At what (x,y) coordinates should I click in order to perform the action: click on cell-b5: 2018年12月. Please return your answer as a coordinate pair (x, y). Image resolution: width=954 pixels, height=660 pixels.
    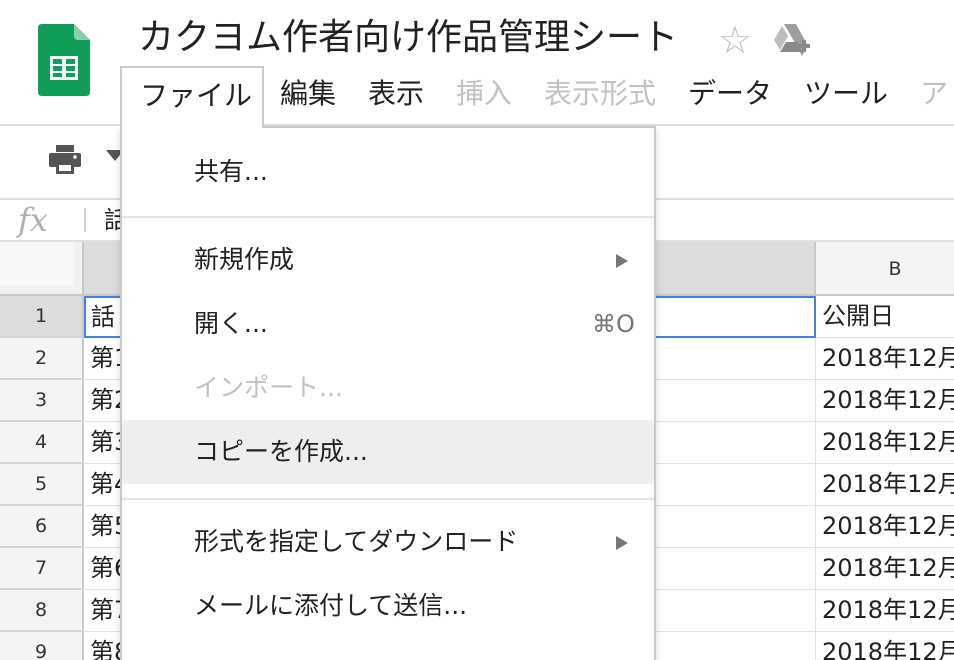
    Looking at the image, I should click on (885, 485).